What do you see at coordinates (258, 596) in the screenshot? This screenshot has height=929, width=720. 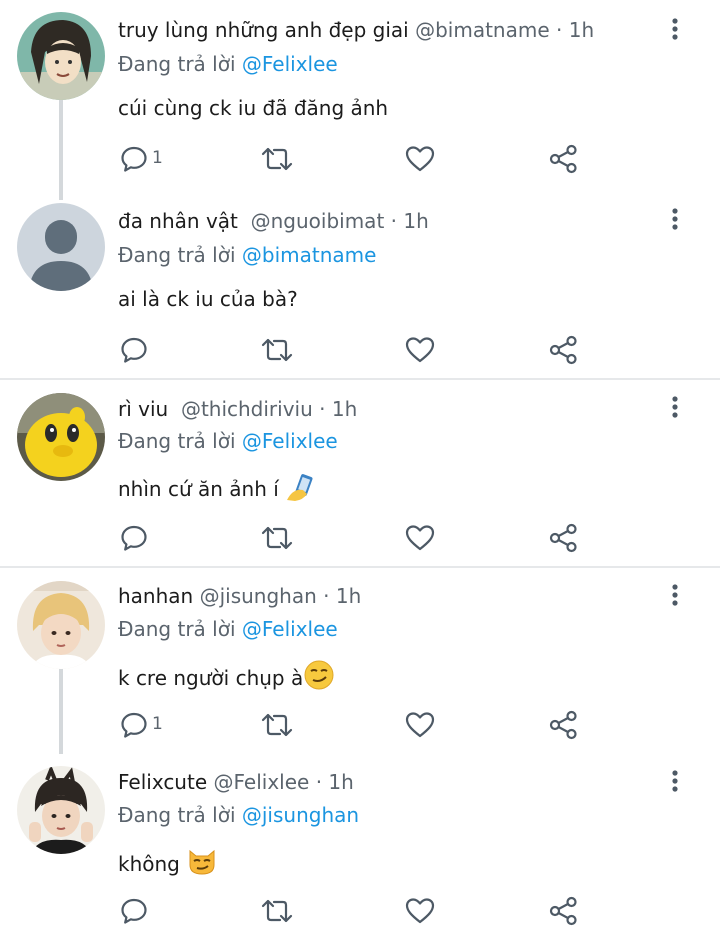 I see `handle: @jisunghan` at bounding box center [258, 596].